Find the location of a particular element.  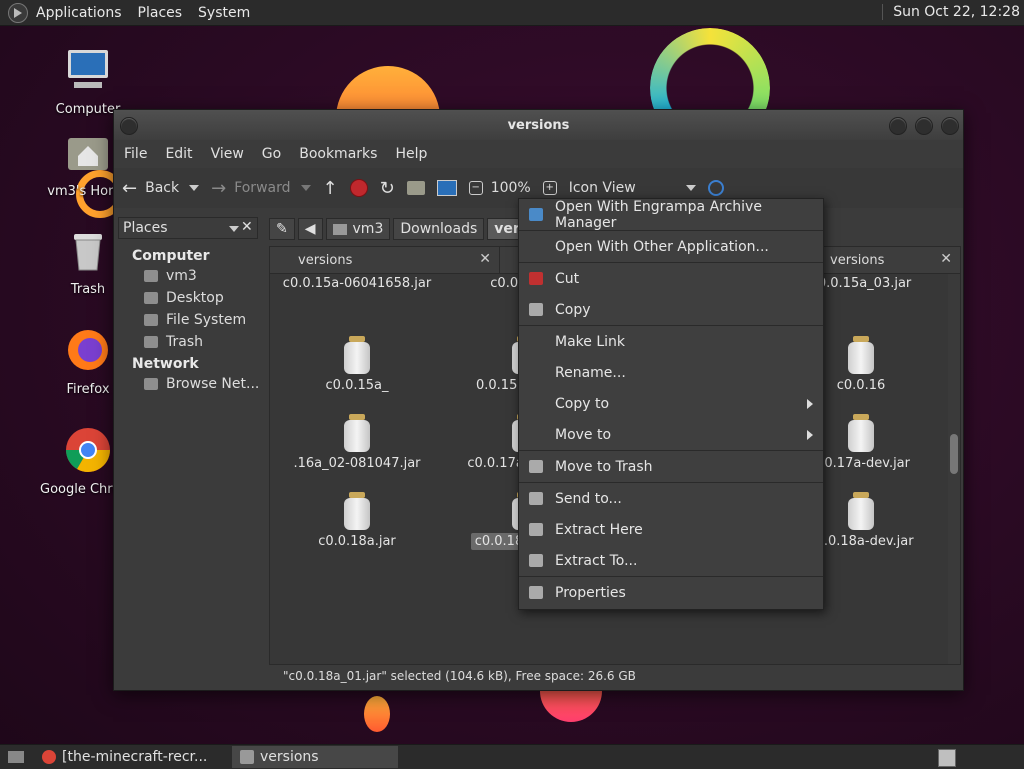

computer-button is located at coordinates (446, 188).